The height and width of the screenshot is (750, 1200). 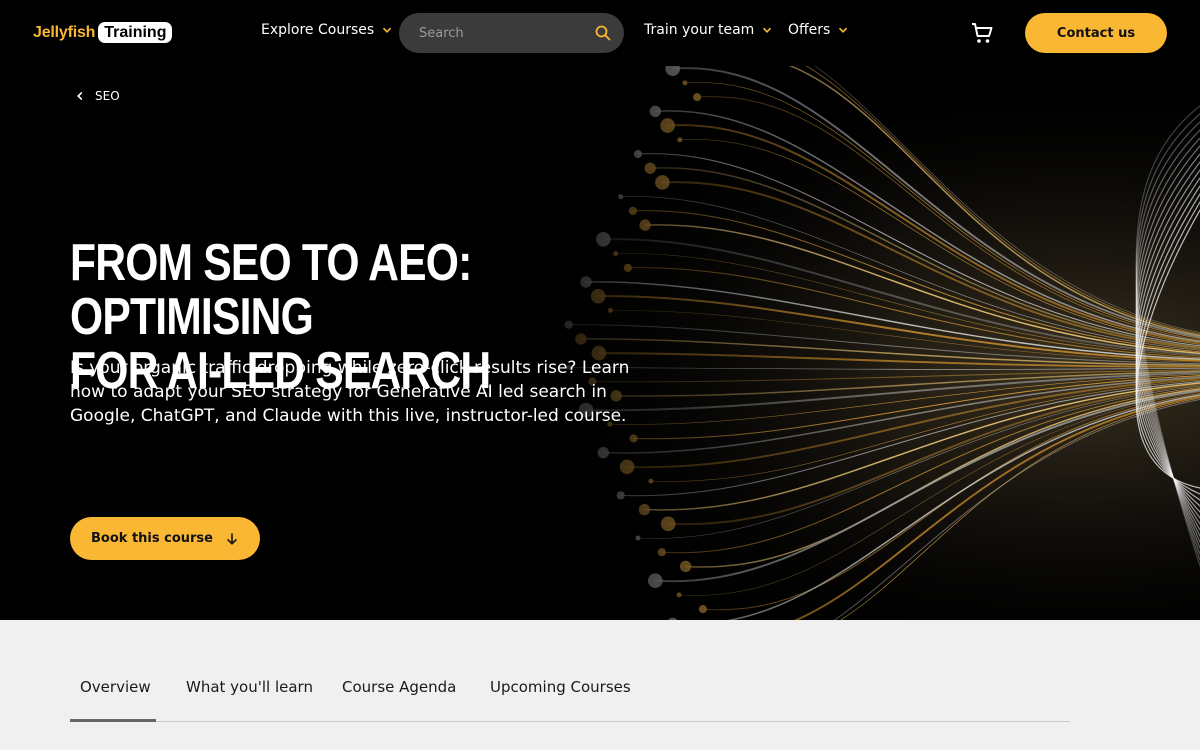 I want to click on contact-us-button: Contact us, so click(x=1096, y=33).